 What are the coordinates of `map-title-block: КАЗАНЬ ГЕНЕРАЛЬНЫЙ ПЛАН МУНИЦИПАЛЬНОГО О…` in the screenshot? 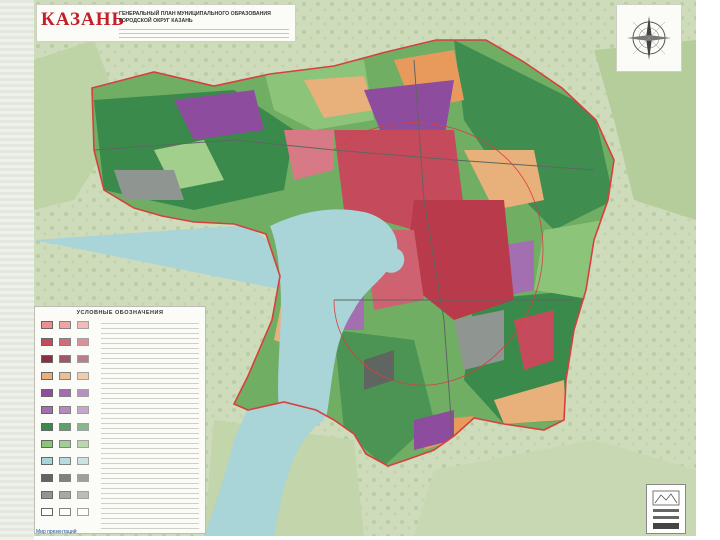 It's located at (166, 23).